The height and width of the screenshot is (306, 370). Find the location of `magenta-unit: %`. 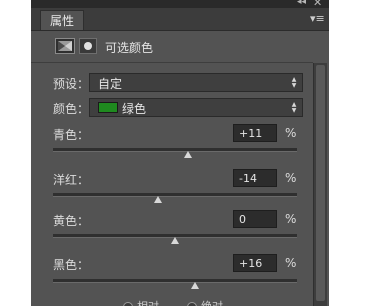

magenta-unit: % is located at coordinates (291, 178).